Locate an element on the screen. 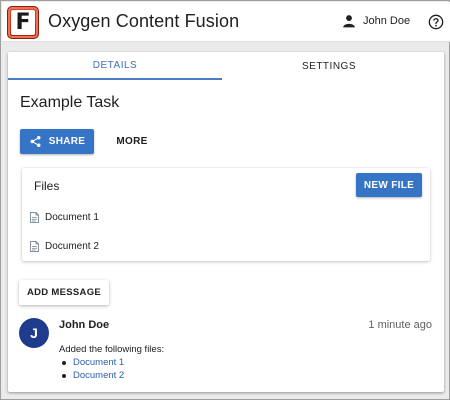  person-icon is located at coordinates (349, 21).